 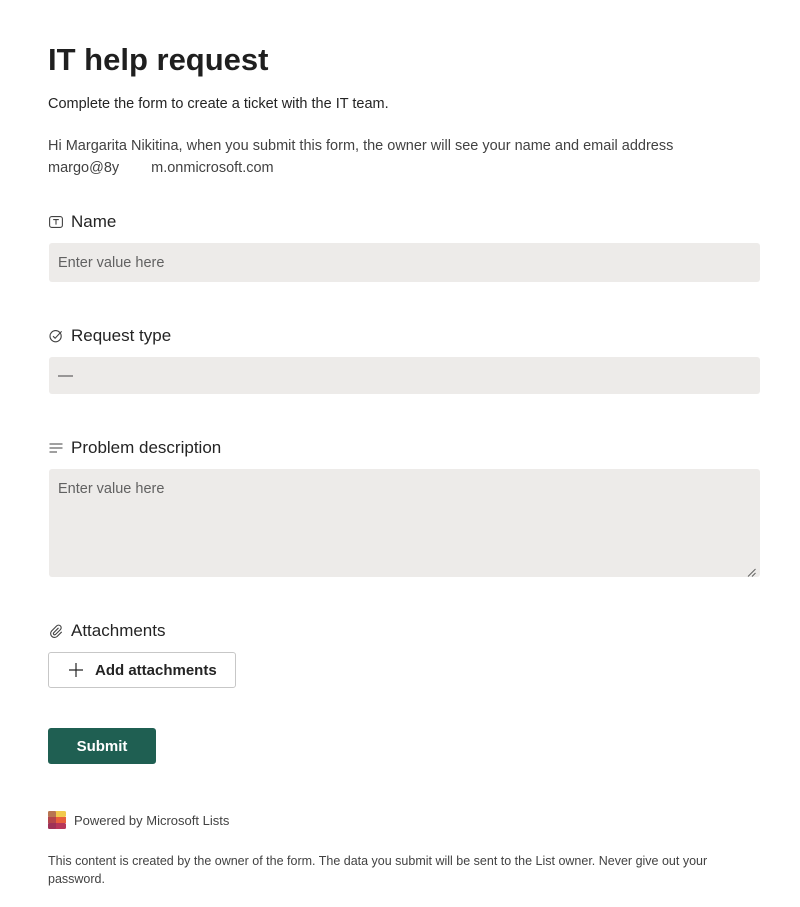 I want to click on form-title: IT help request, so click(x=158, y=59).